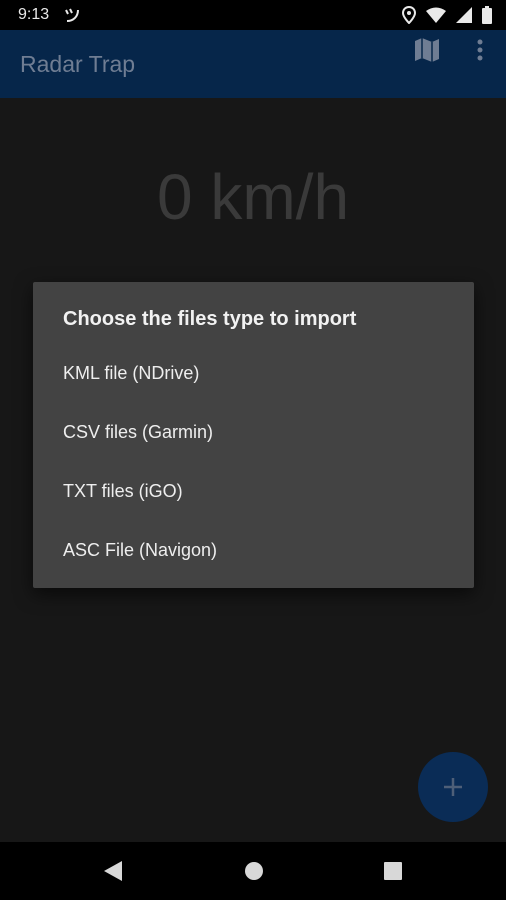 Image resolution: width=506 pixels, height=900 pixels. Describe the element at coordinates (113, 871) in the screenshot. I see `back-icon` at that location.